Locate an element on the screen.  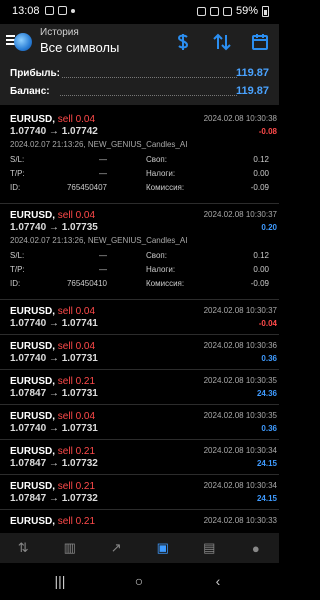
signal-icon is located at coordinates (227, 11).